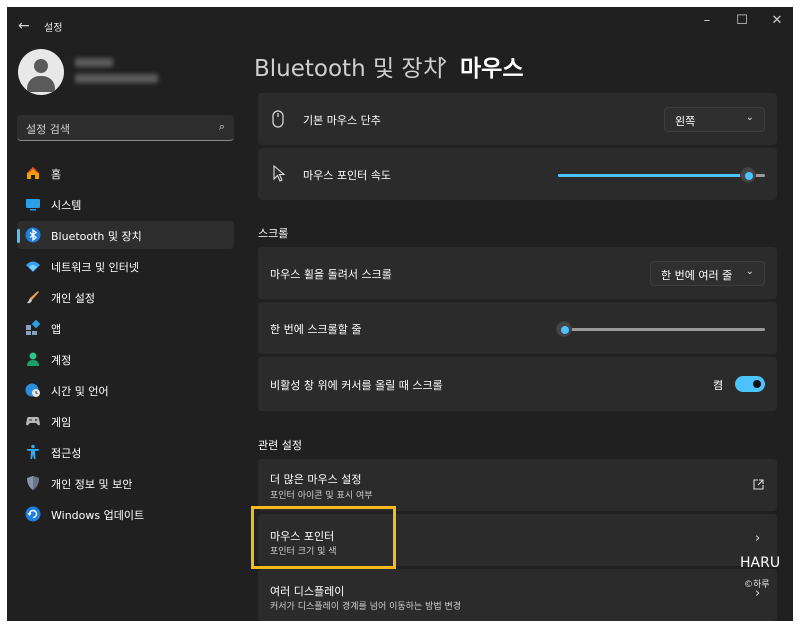 The image size is (800, 628). I want to click on blurred-email, so click(116, 78).